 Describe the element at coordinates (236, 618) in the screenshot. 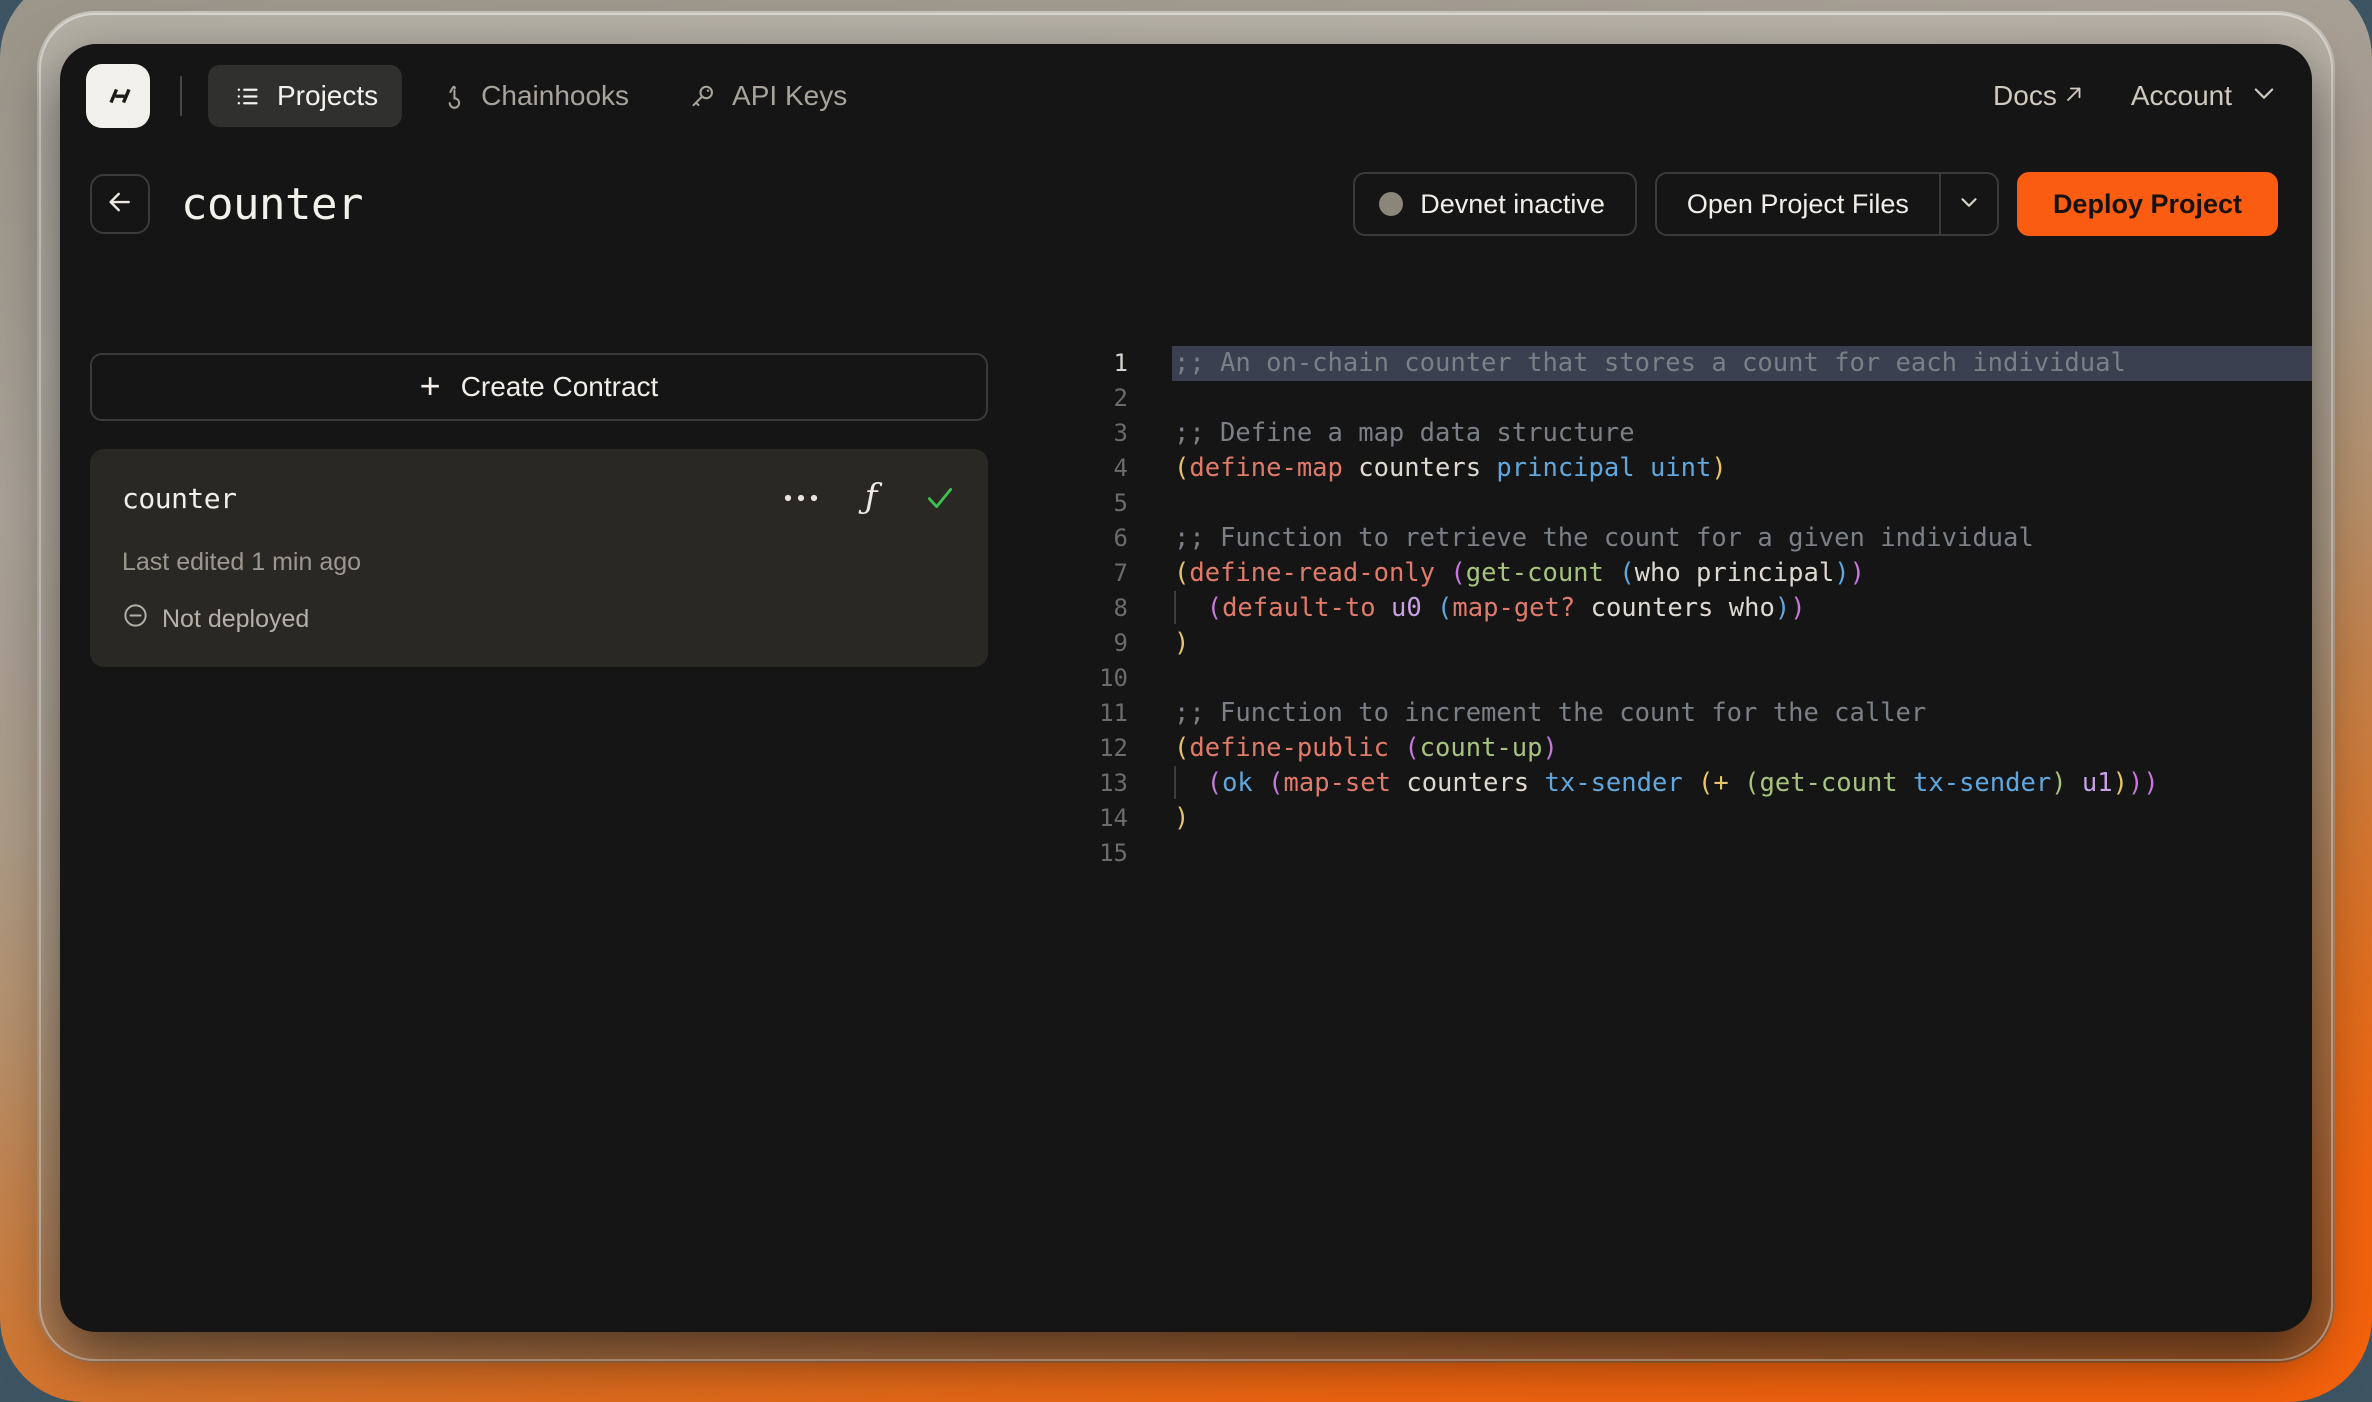

I see `contract-deploy-status-label: Not deployed` at that location.